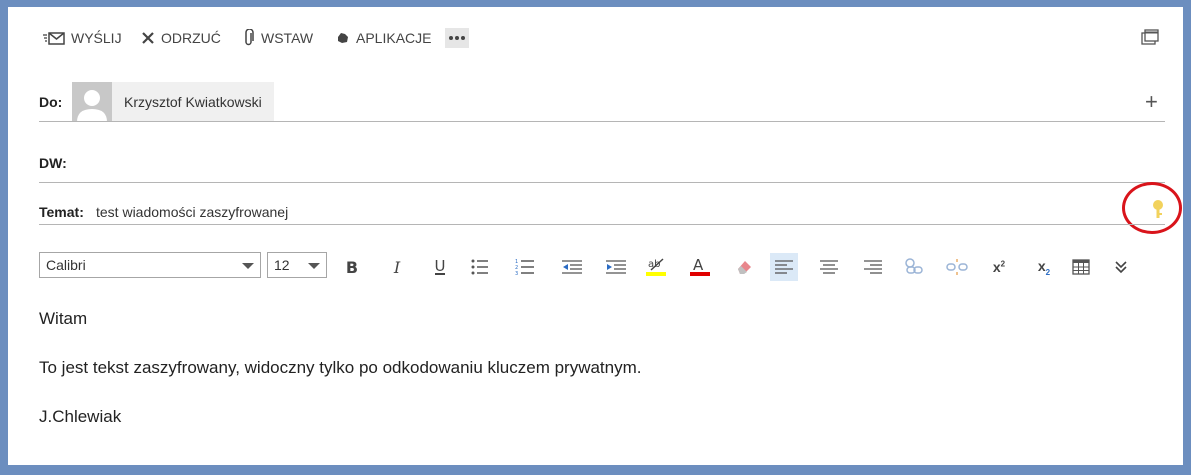  What do you see at coordinates (54, 38) in the screenshot?
I see `send-icon` at bounding box center [54, 38].